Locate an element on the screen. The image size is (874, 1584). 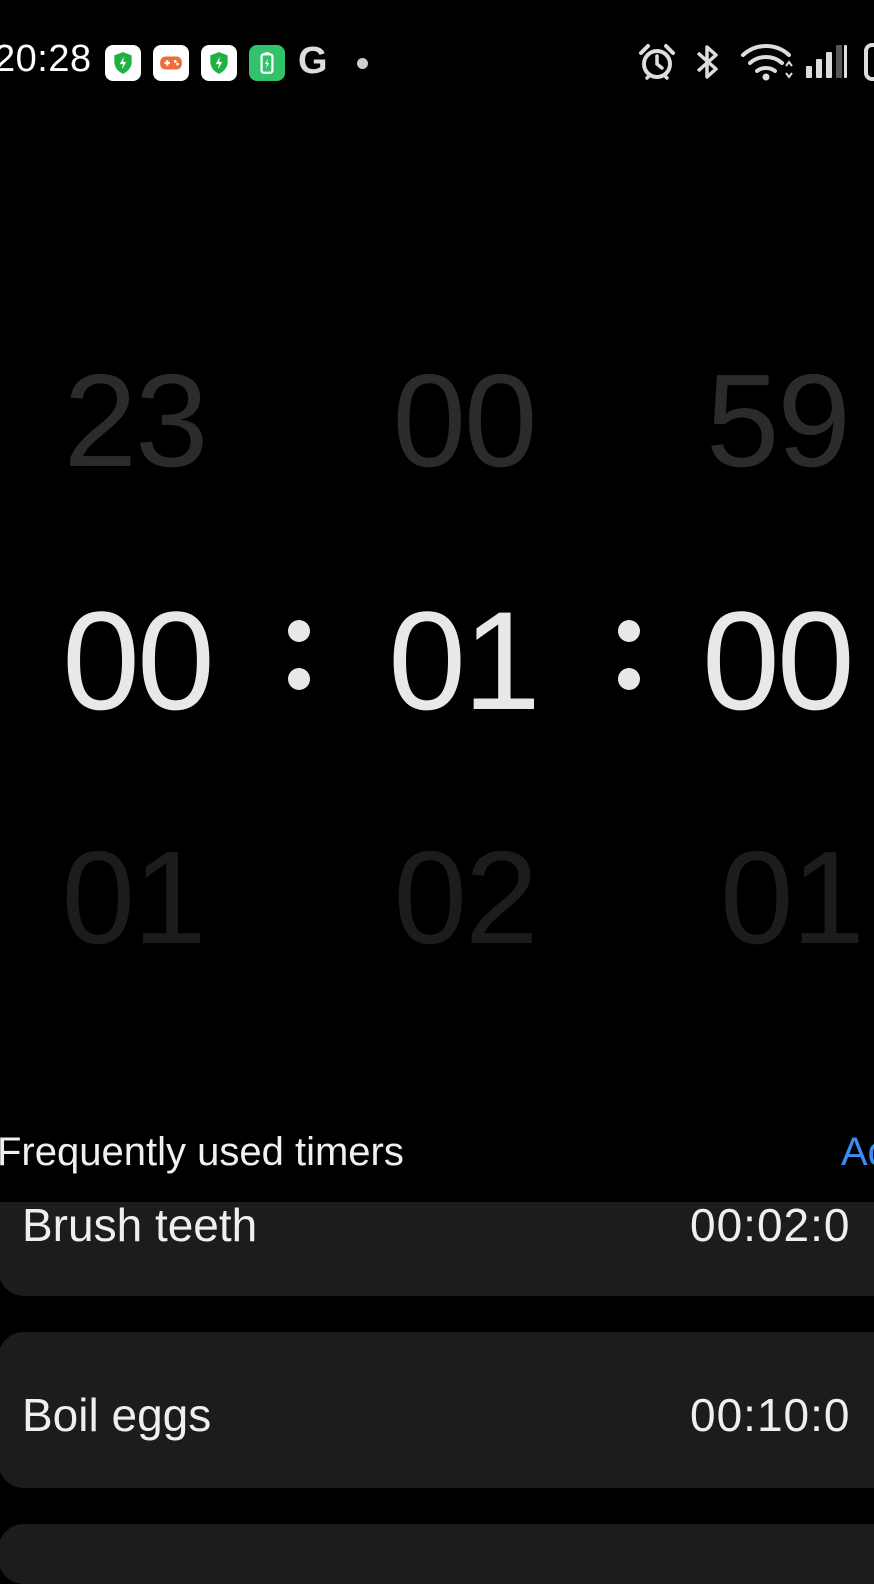
google-icon: G is located at coordinates (313, 61).